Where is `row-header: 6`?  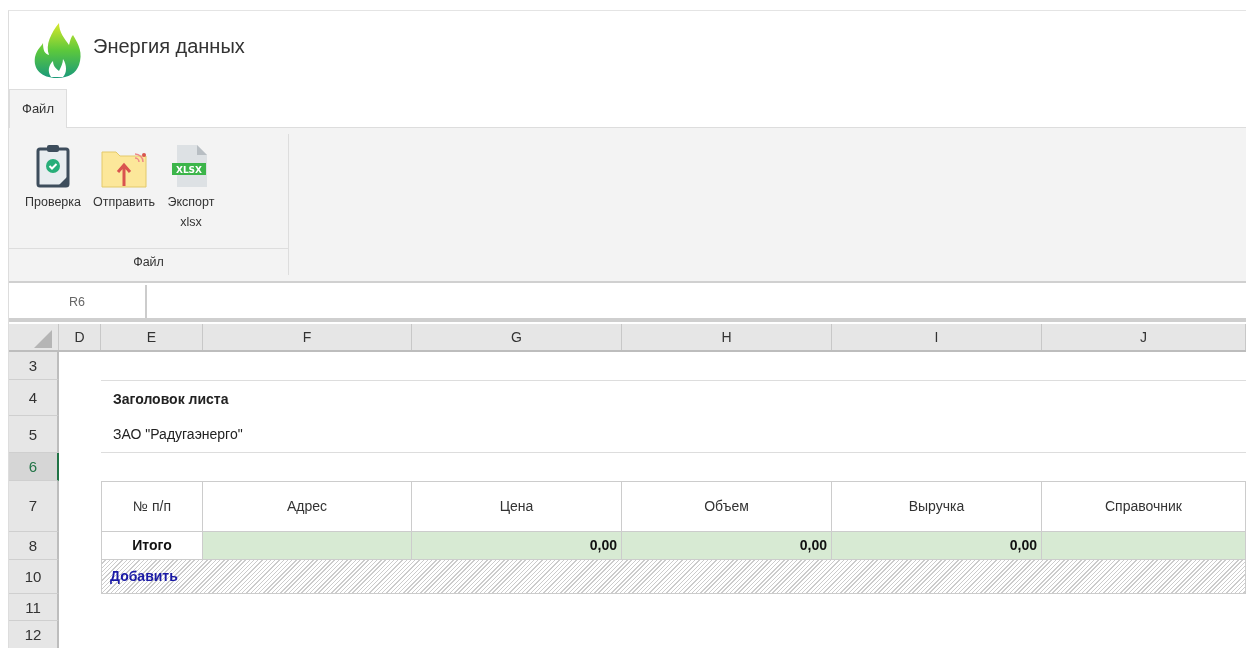 row-header: 6 is located at coordinates (34, 466).